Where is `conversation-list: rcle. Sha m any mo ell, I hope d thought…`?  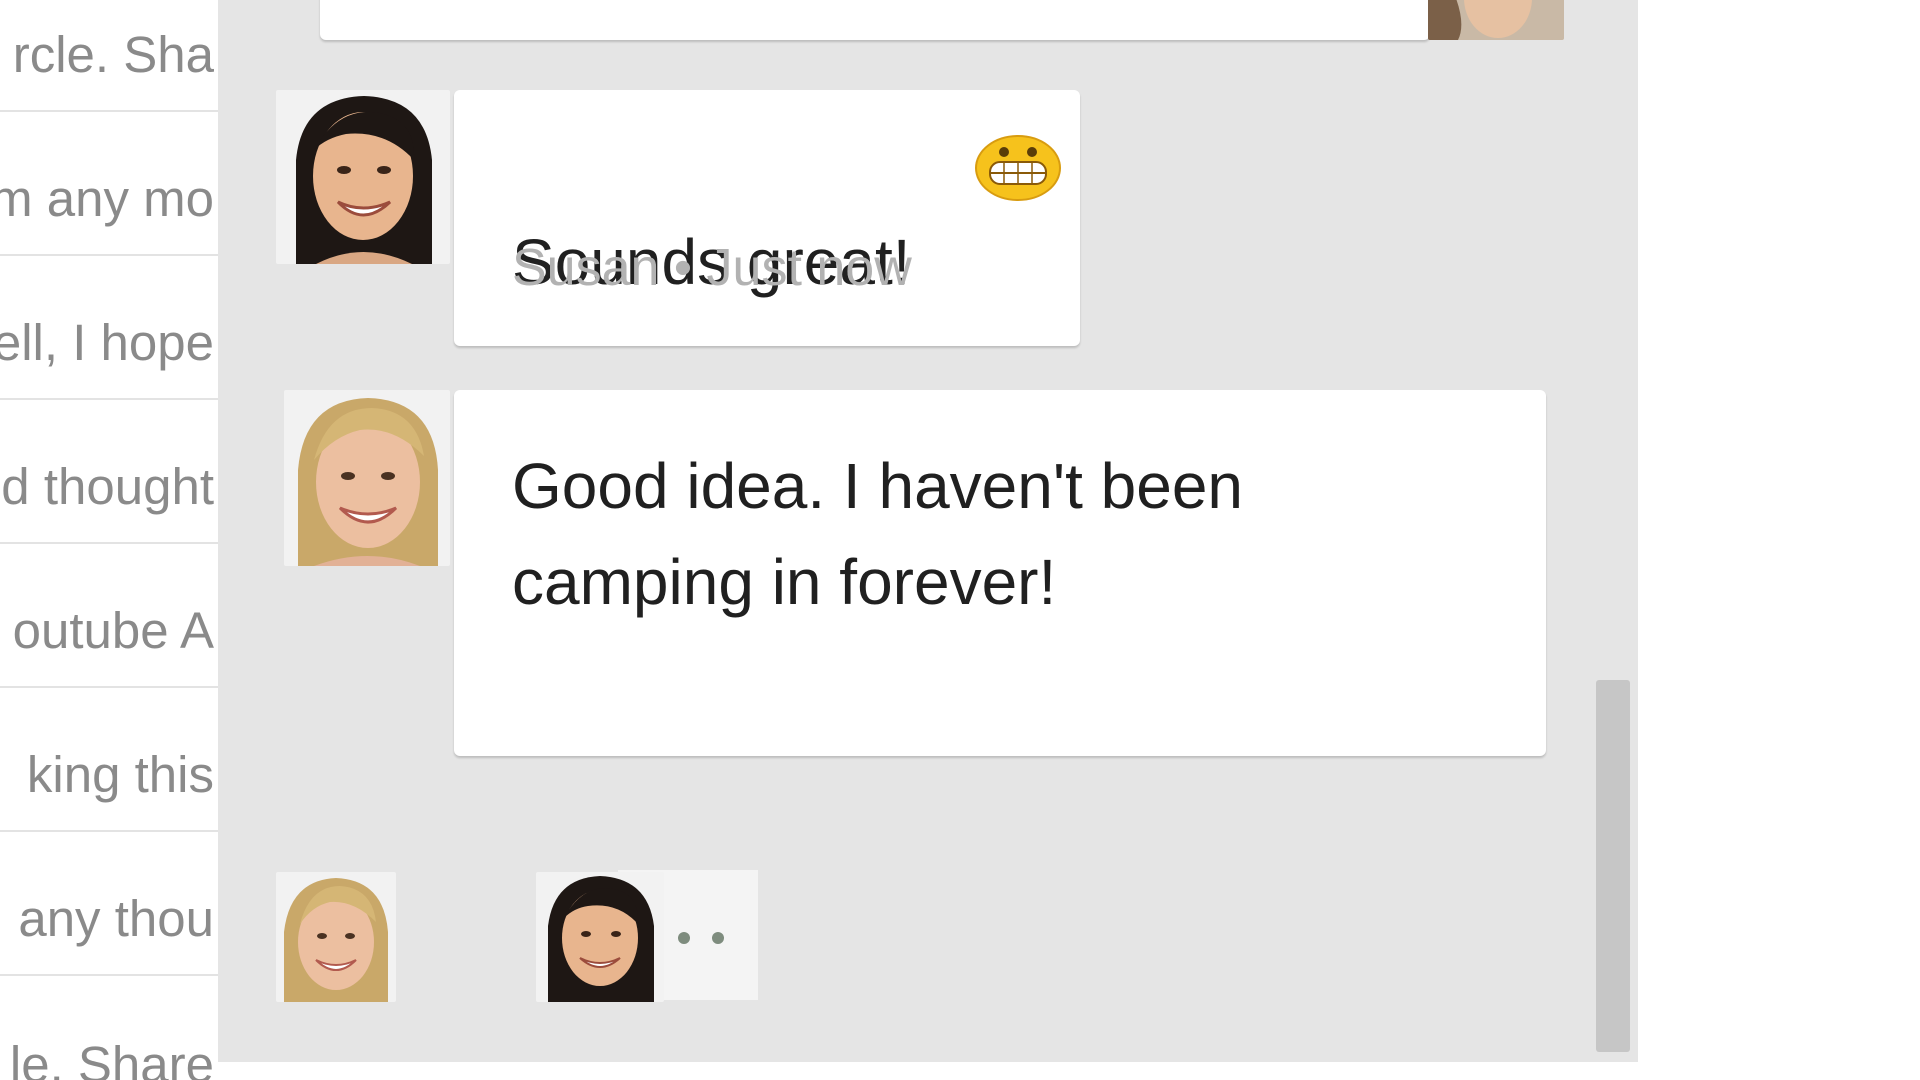
conversation-list: rcle. Sha m any mo ell, I hope d thought… is located at coordinates (109, 540).